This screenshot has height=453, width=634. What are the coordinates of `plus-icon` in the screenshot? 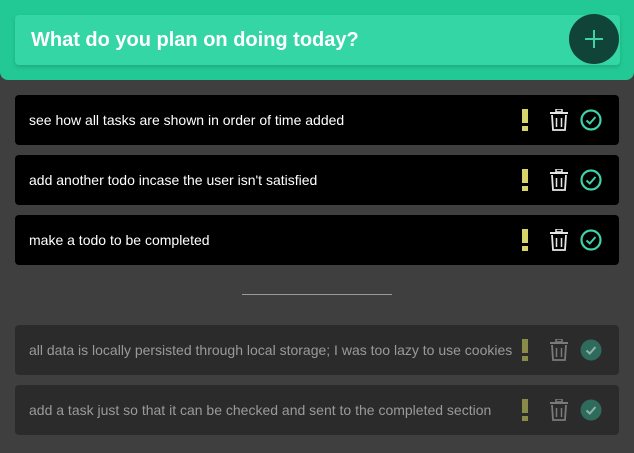 It's located at (594, 39).